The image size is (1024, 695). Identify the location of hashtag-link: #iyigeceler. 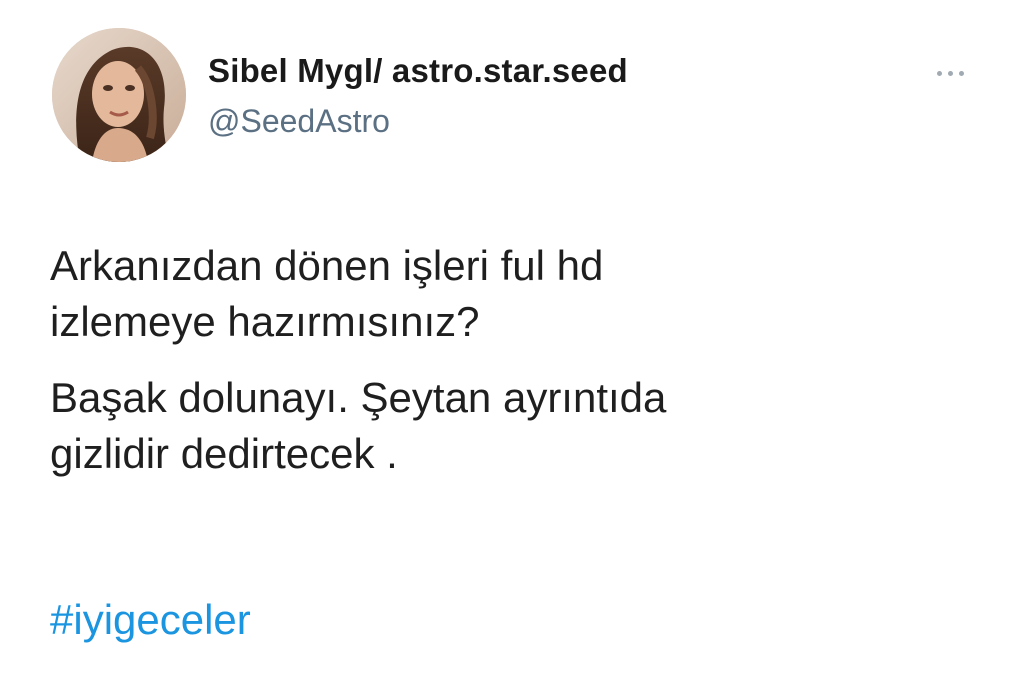
(150, 620).